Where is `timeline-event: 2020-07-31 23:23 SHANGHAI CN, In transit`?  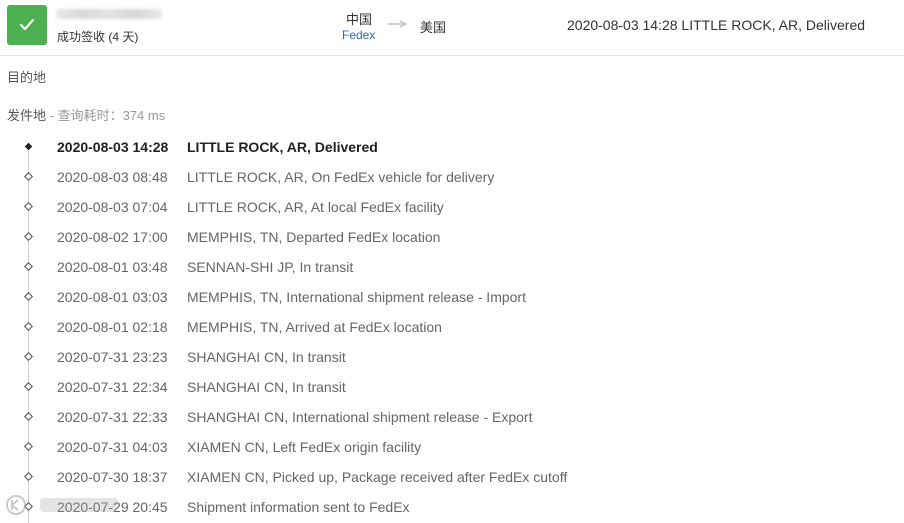 timeline-event: 2020-07-31 23:23 SHANGHAI CN, In transit is located at coordinates (452, 357).